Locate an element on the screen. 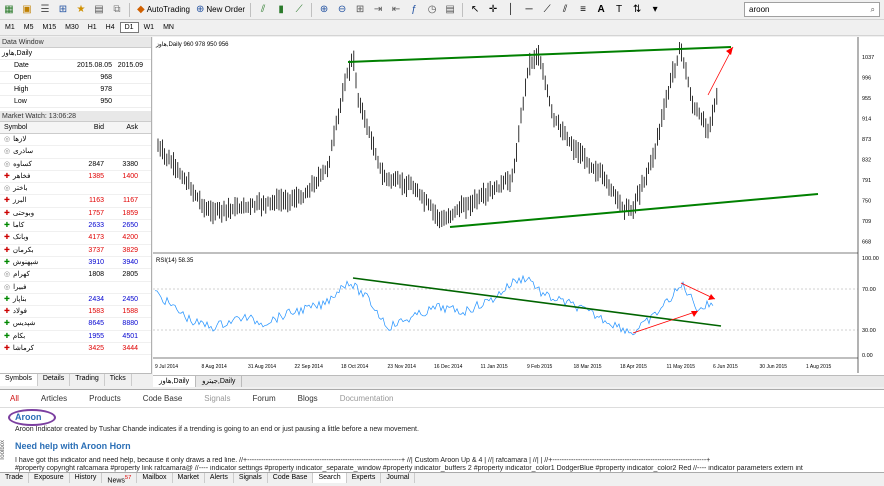  market-watch-row: ◎ فبیرا is located at coordinates (75, 288).